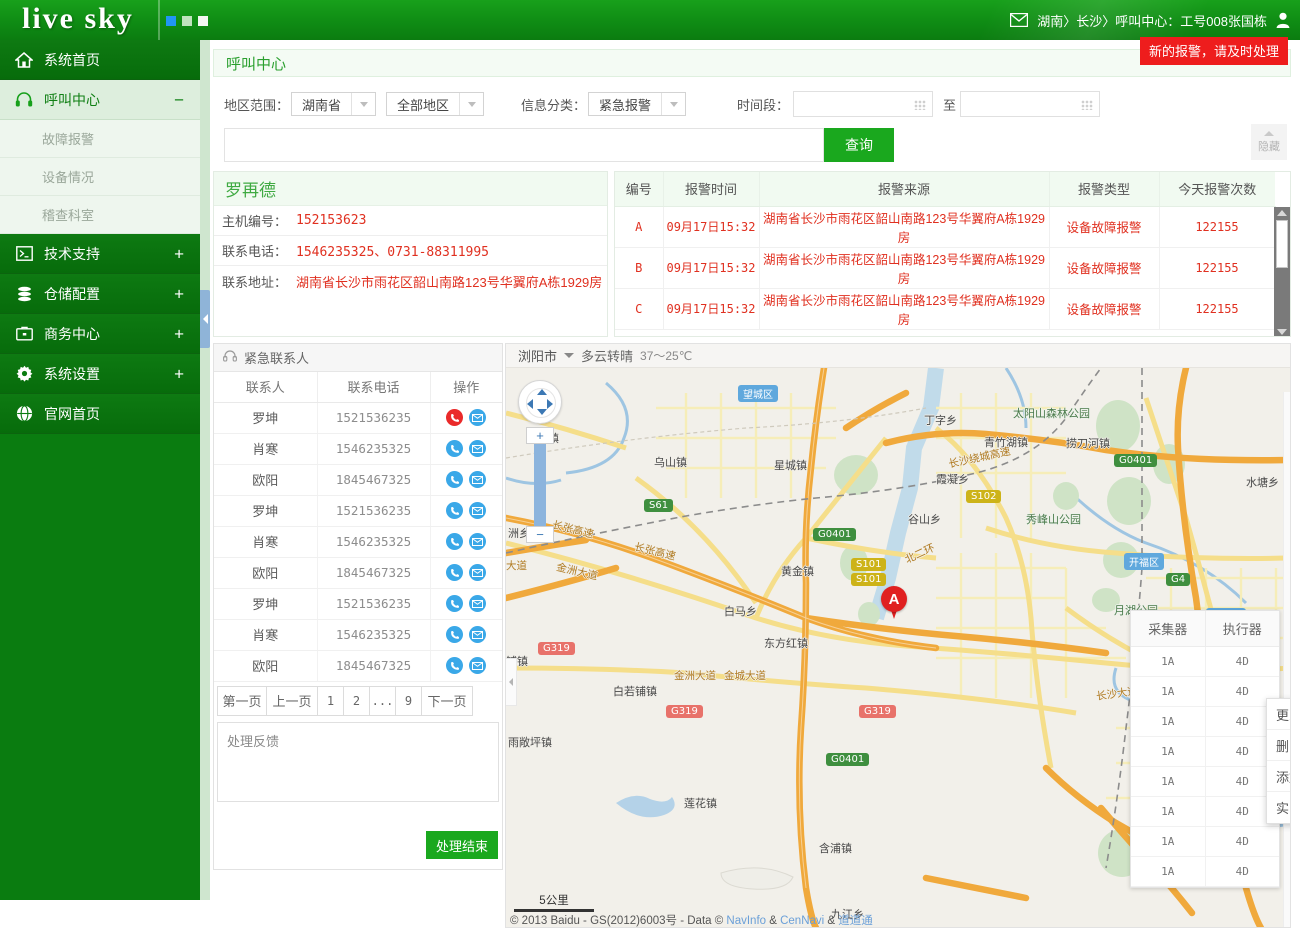  I want to click on ctx-add-device: 添加设备, so click(1278, 776).